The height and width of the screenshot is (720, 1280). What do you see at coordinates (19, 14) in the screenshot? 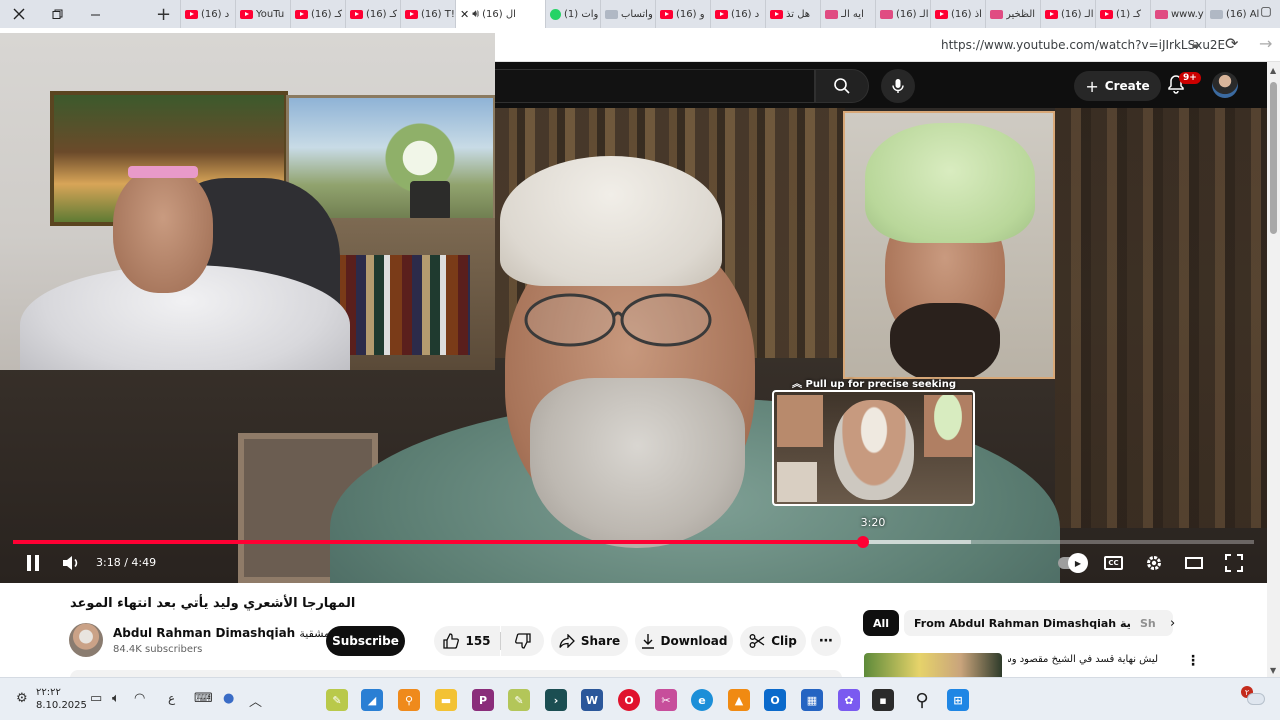
I see `close-window-icon` at bounding box center [19, 14].